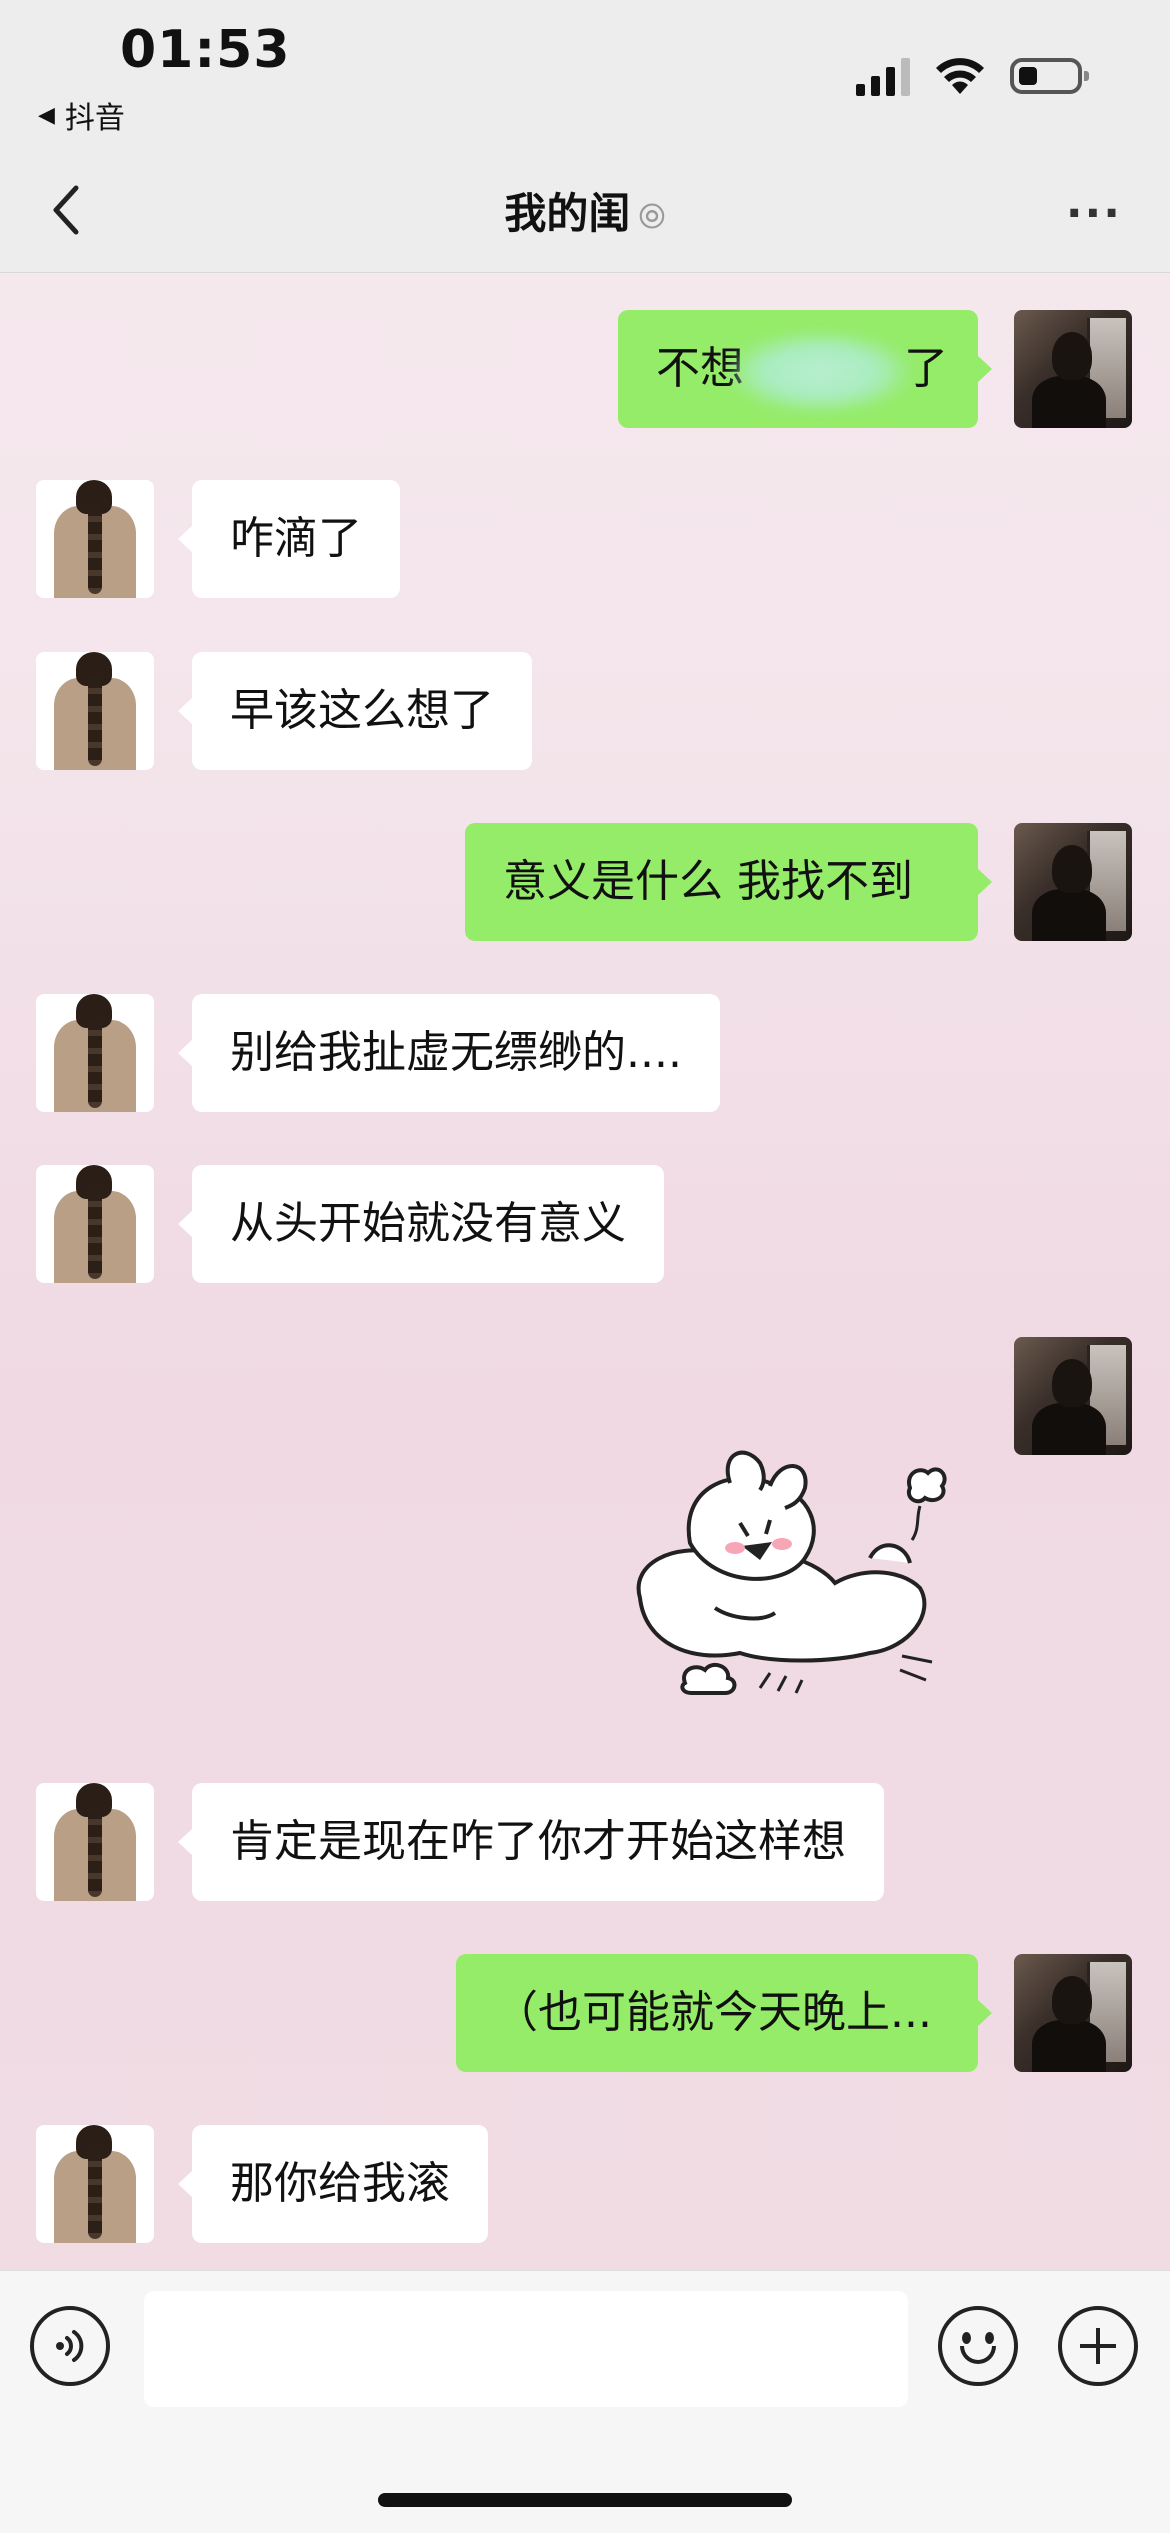 The height and width of the screenshot is (2533, 1170). I want to click on back-app-label: 抖音, so click(94, 118).